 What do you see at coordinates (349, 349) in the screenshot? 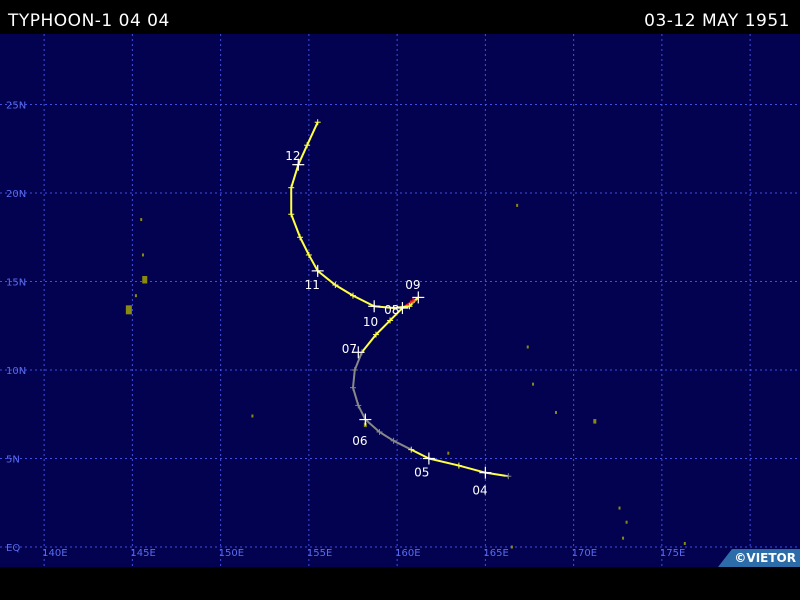
I see `day-label: 07` at bounding box center [349, 349].